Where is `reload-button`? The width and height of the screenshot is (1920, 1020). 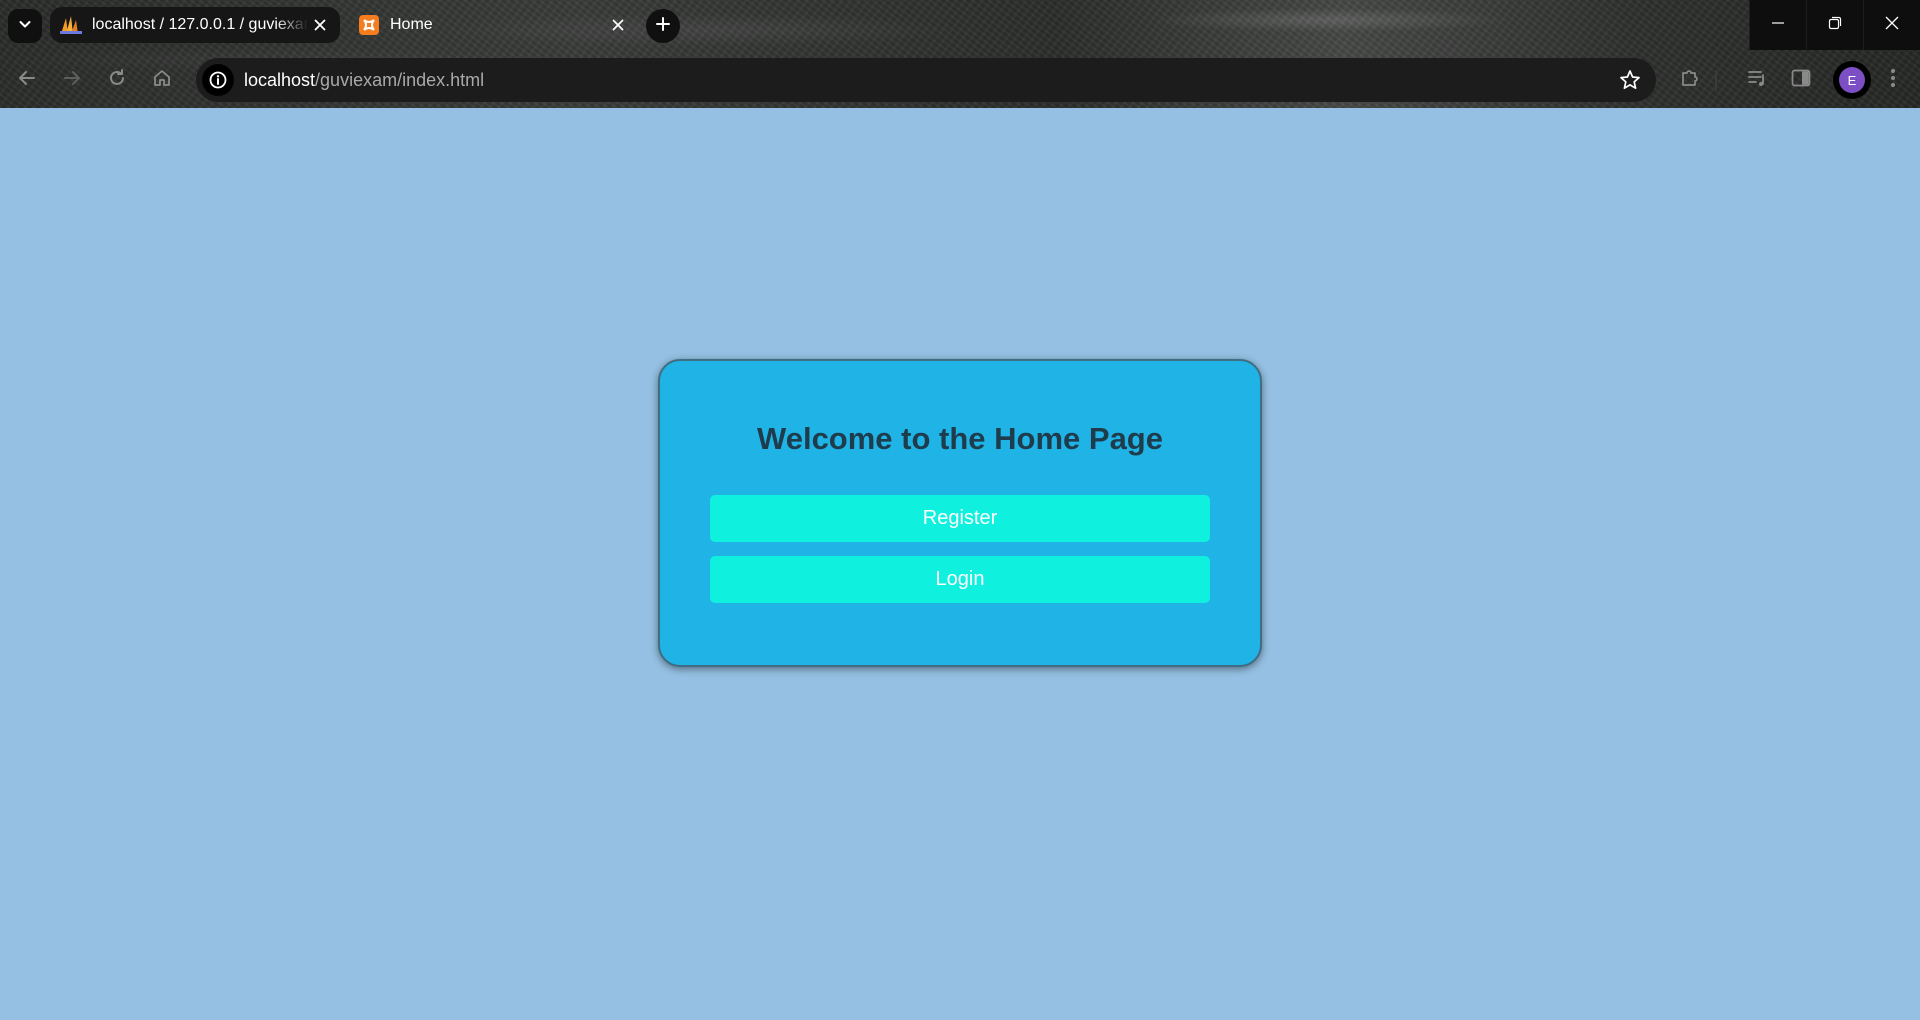 reload-button is located at coordinates (117, 80).